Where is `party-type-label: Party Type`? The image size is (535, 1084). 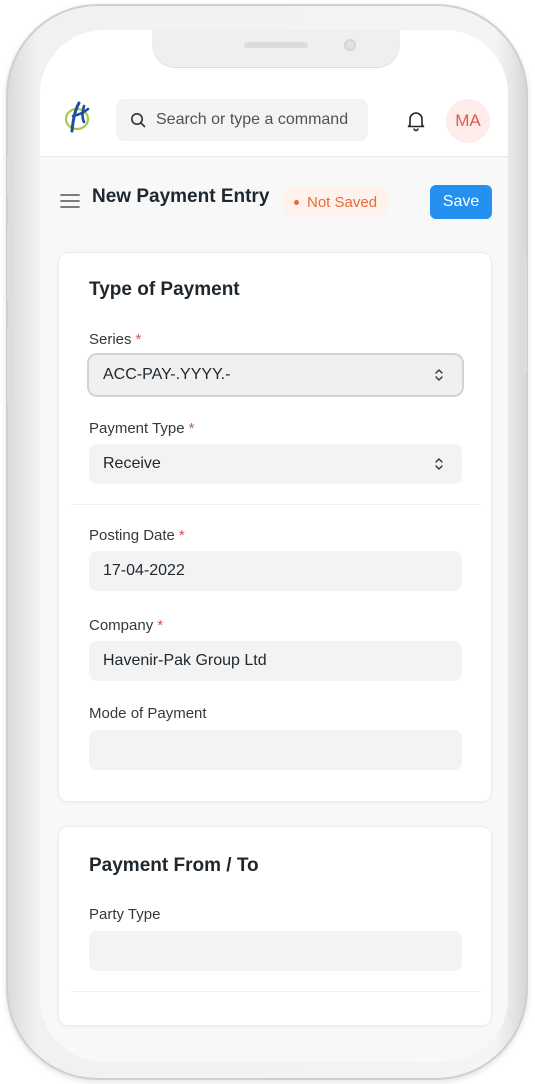 party-type-label: Party Type is located at coordinates (125, 914).